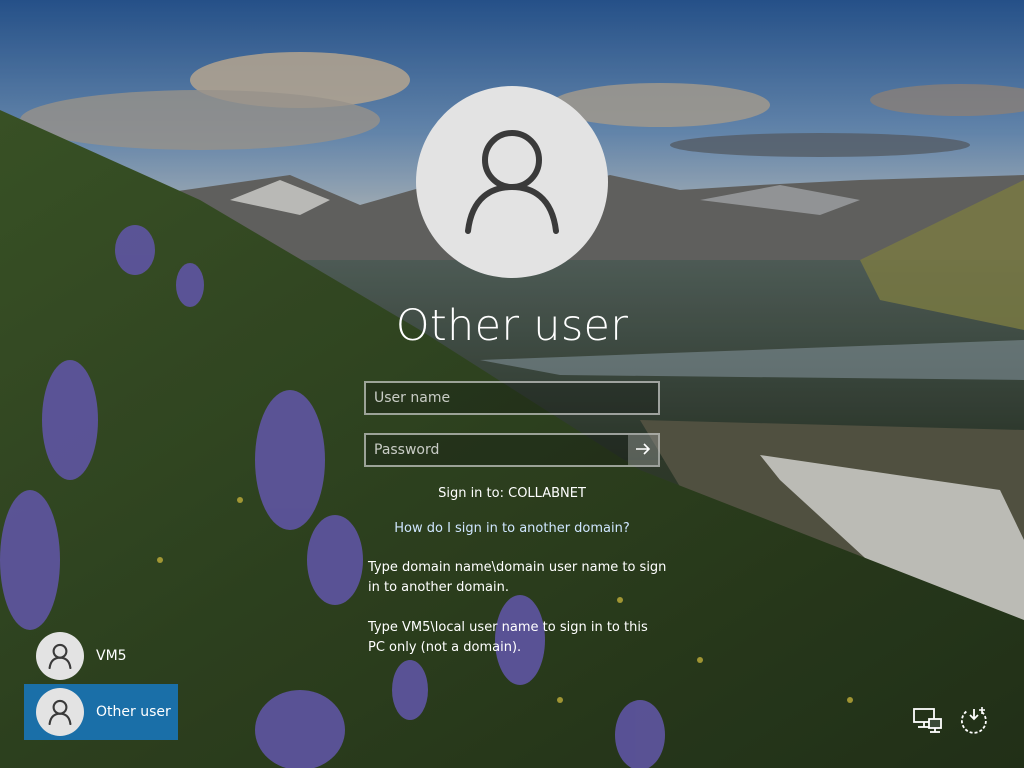 This screenshot has width=1024, height=768. I want to click on network-button, so click(928, 723).